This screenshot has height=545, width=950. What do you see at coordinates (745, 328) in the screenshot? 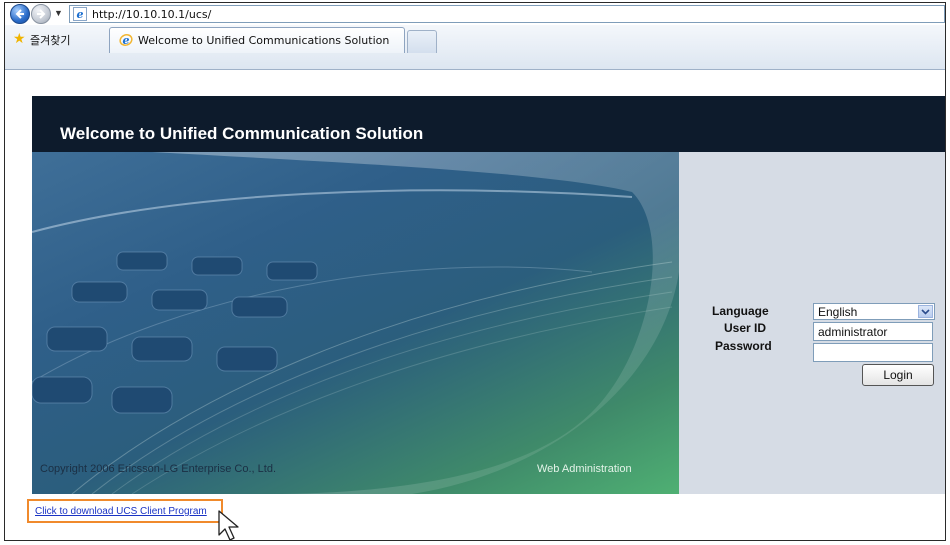
I see `userid-label: User ID` at bounding box center [745, 328].